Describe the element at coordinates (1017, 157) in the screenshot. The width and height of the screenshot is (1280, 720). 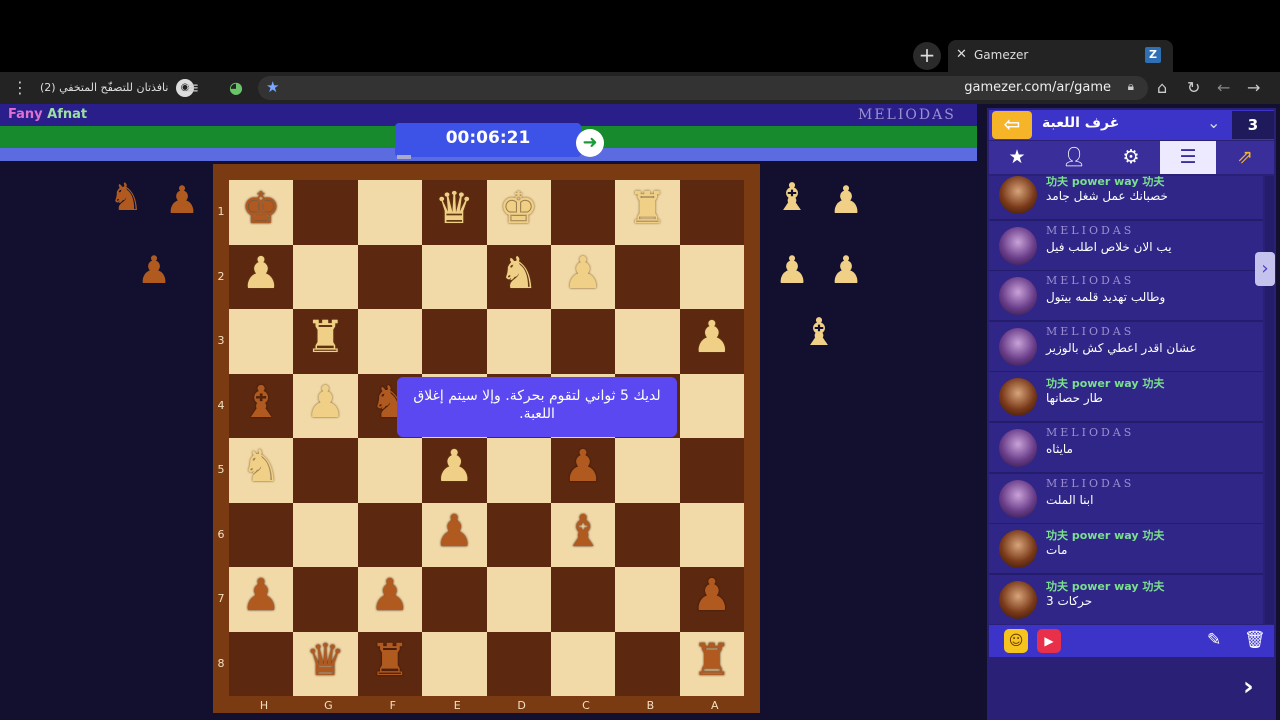
I see `favorites-star-icon: ★` at that location.